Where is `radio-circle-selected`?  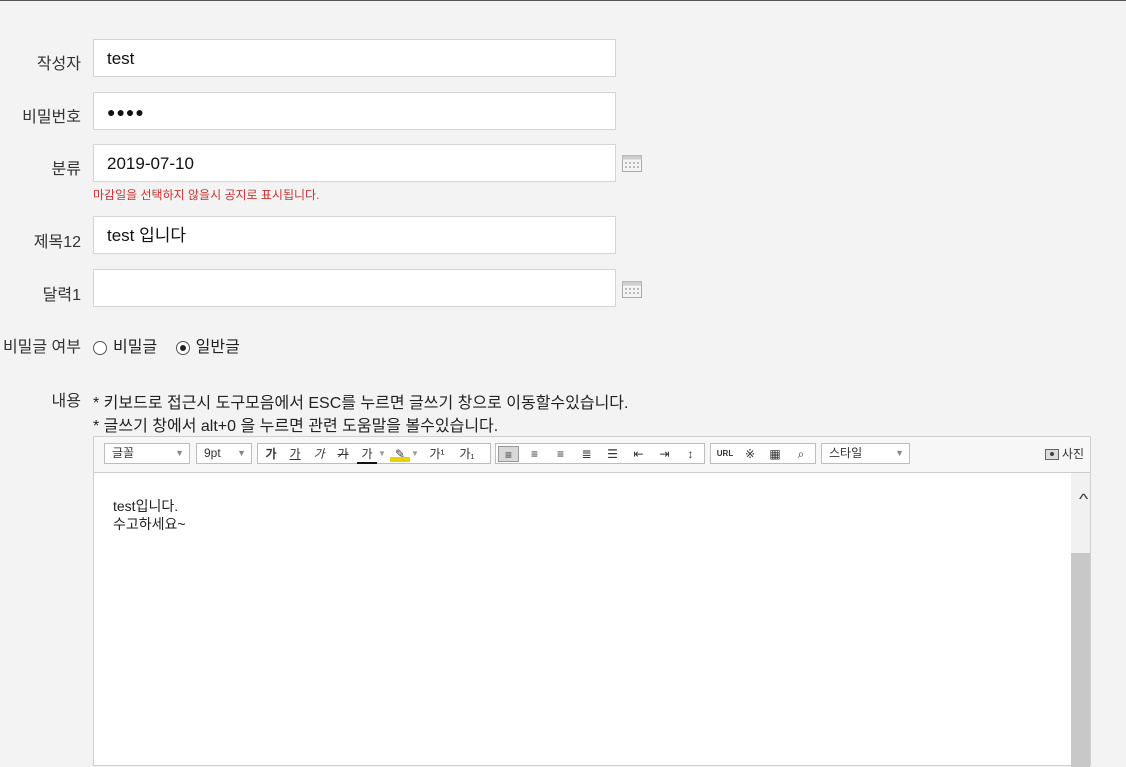 radio-circle-selected is located at coordinates (182, 347).